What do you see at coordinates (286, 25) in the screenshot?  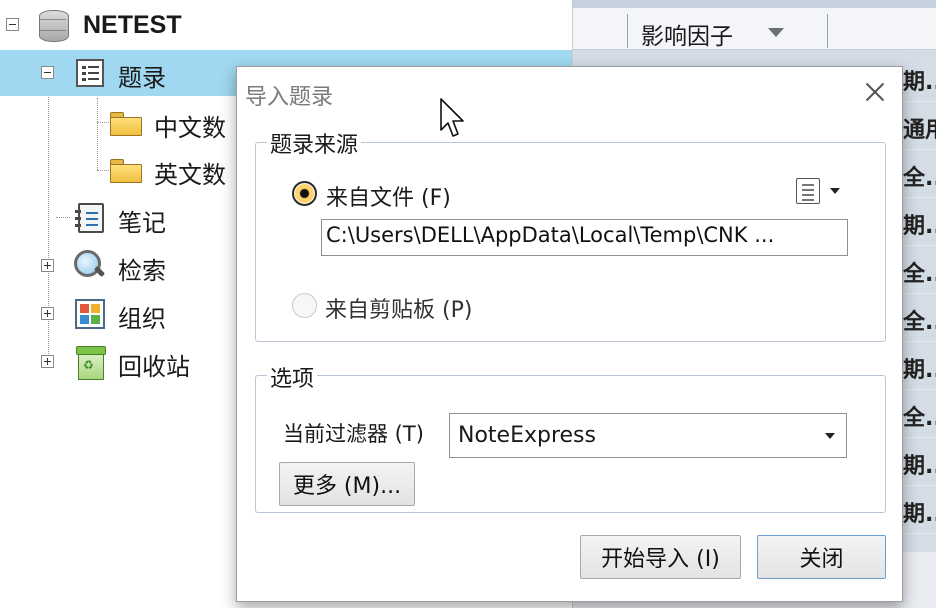 I see `tree-root-netest: NETEST` at bounding box center [286, 25].